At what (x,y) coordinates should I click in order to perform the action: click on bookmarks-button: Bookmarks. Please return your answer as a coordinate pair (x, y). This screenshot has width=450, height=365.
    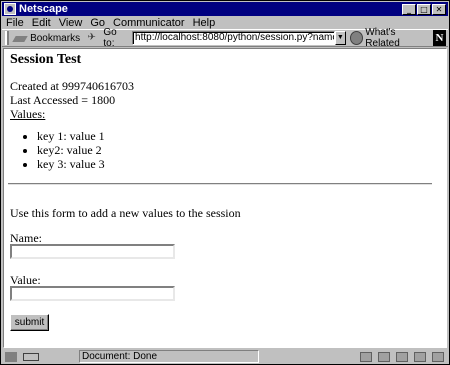
    Looking at the image, I should click on (55, 38).